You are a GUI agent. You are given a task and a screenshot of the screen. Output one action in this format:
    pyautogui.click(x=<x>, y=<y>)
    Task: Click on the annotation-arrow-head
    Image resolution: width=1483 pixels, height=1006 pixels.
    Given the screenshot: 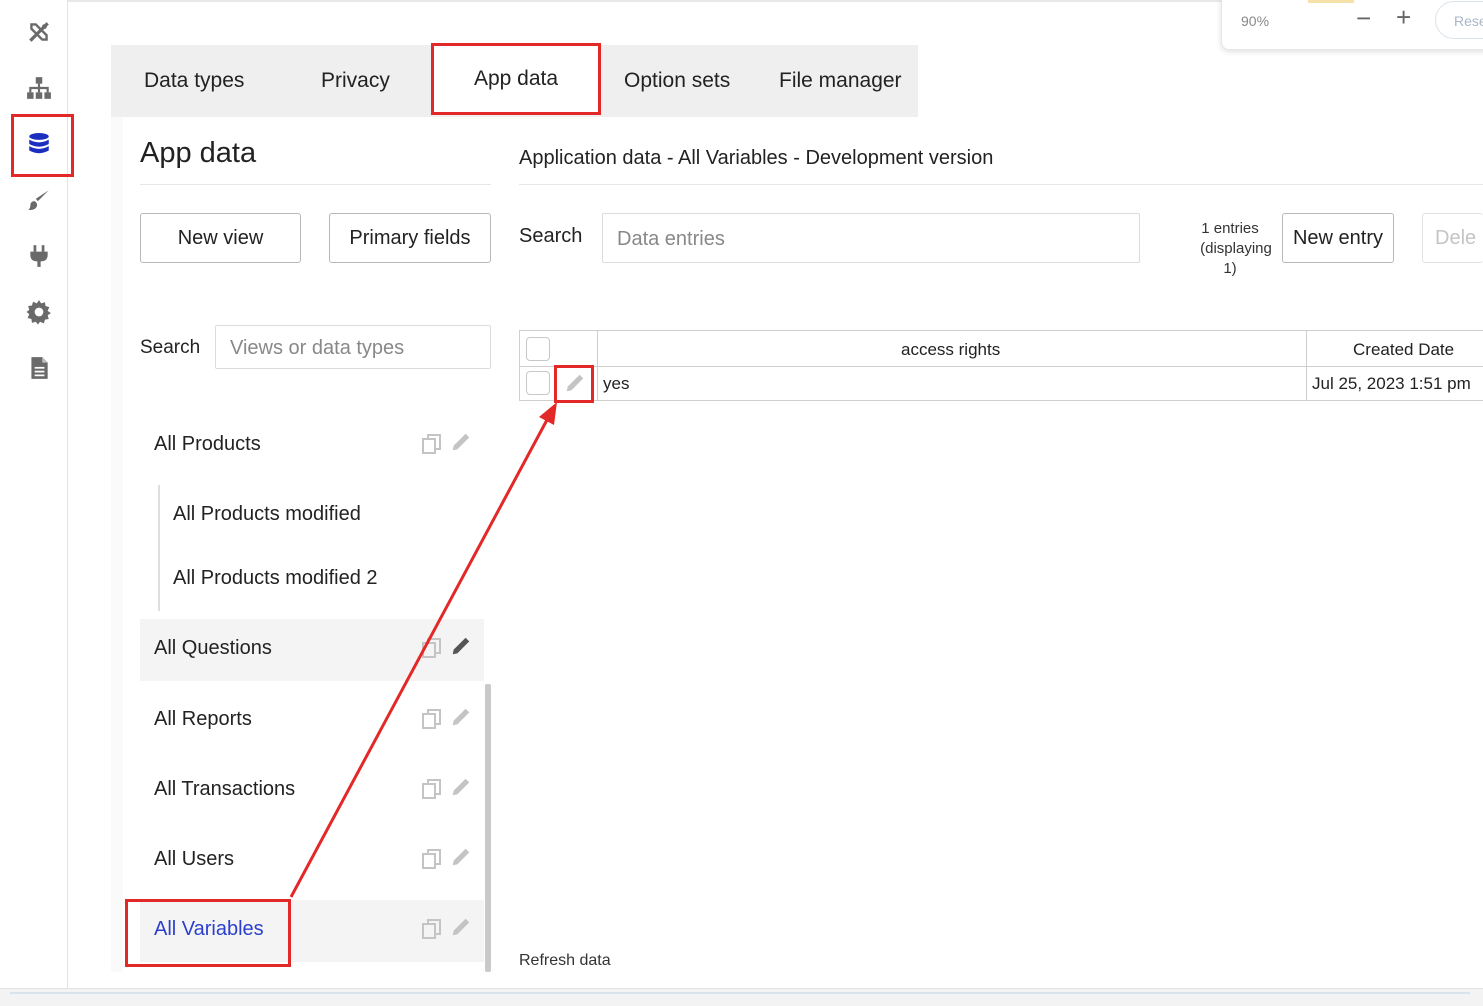 What is the action you would take?
    pyautogui.click(x=548, y=413)
    